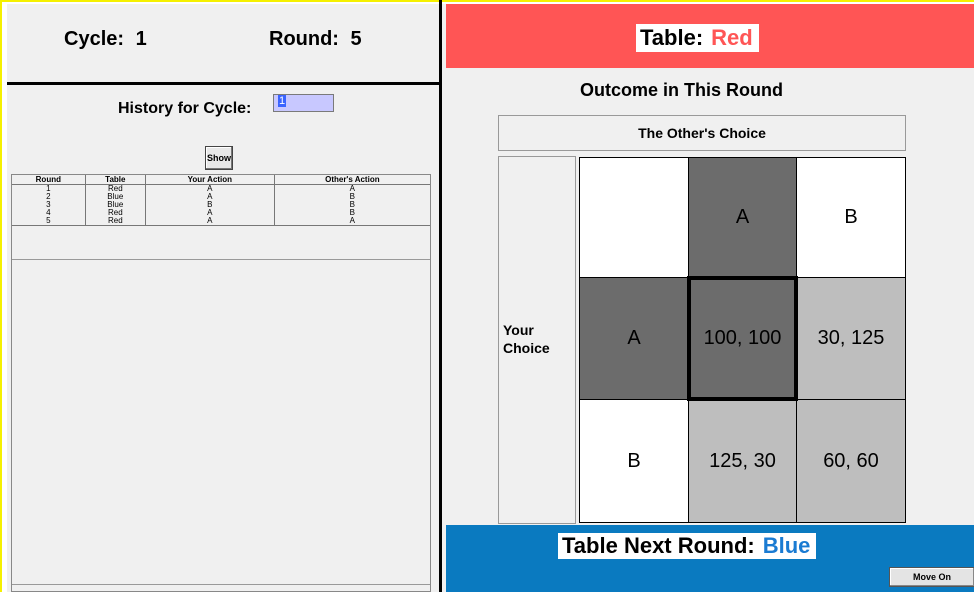 The image size is (974, 592). What do you see at coordinates (786, 545) in the screenshot?
I see `next-round-value: Blue` at bounding box center [786, 545].